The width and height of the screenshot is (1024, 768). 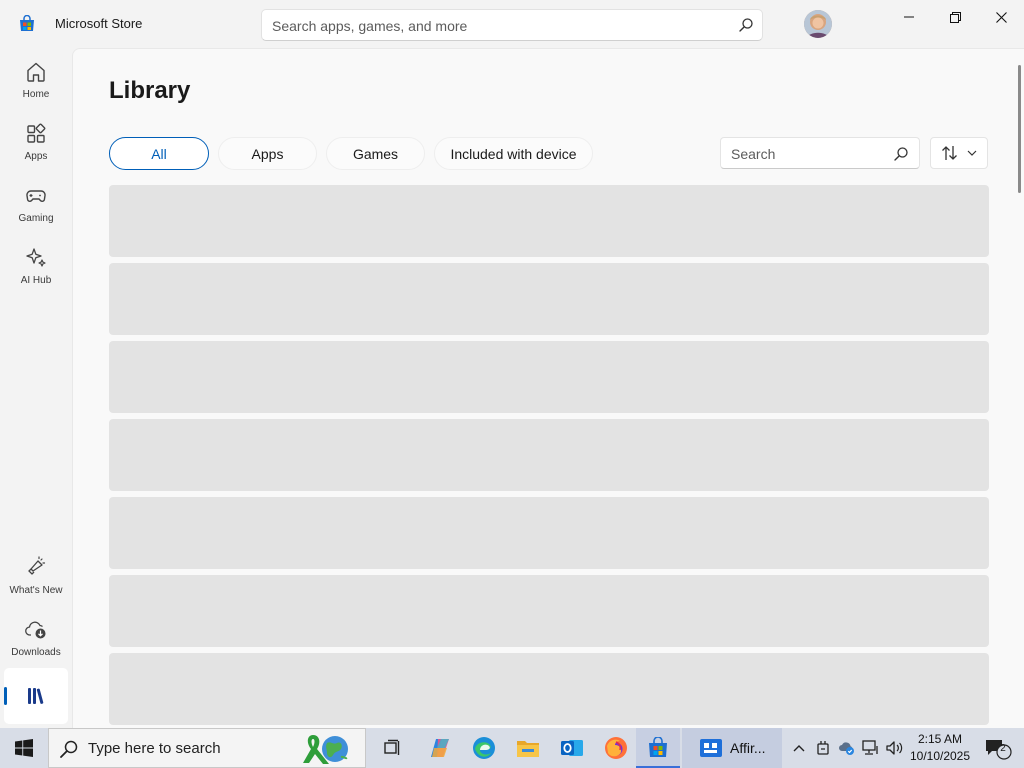 What do you see at coordinates (940, 739) in the screenshot?
I see `clock-time: 2:15 AM` at bounding box center [940, 739].